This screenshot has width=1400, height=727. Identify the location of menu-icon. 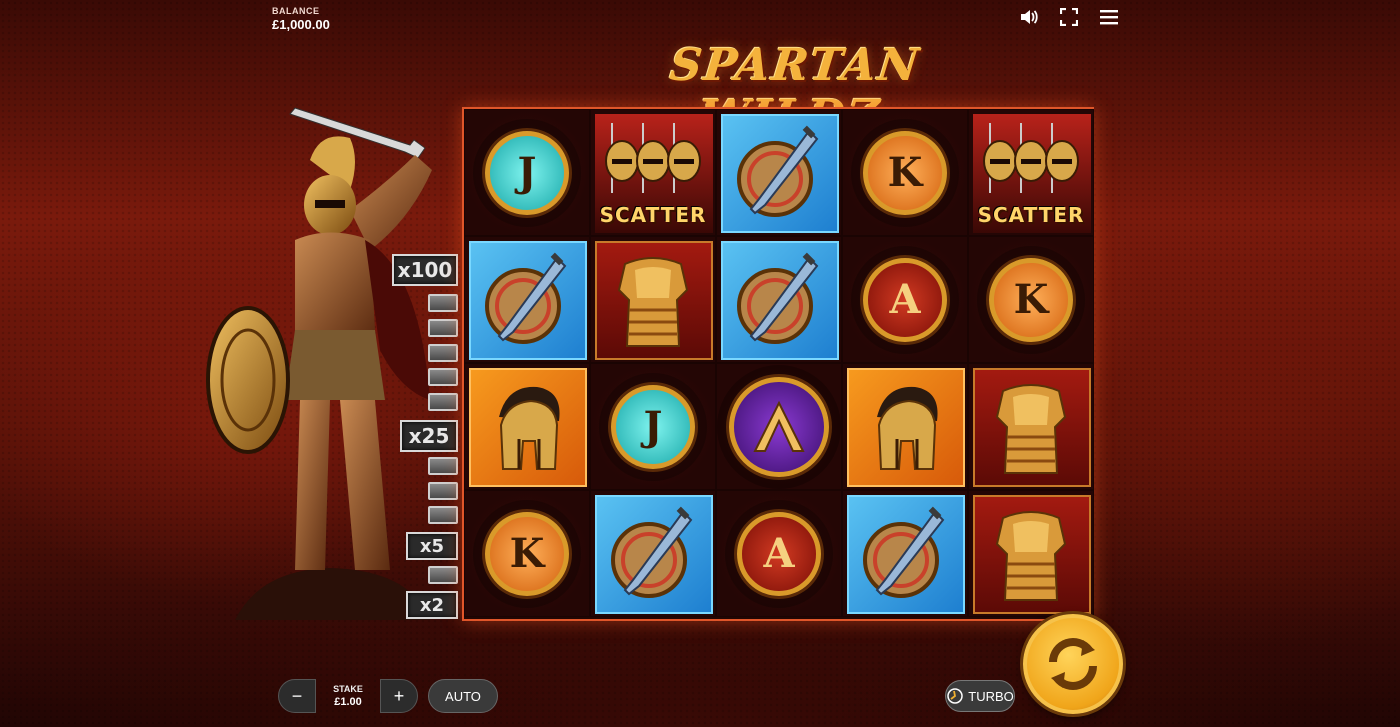
(1109, 17).